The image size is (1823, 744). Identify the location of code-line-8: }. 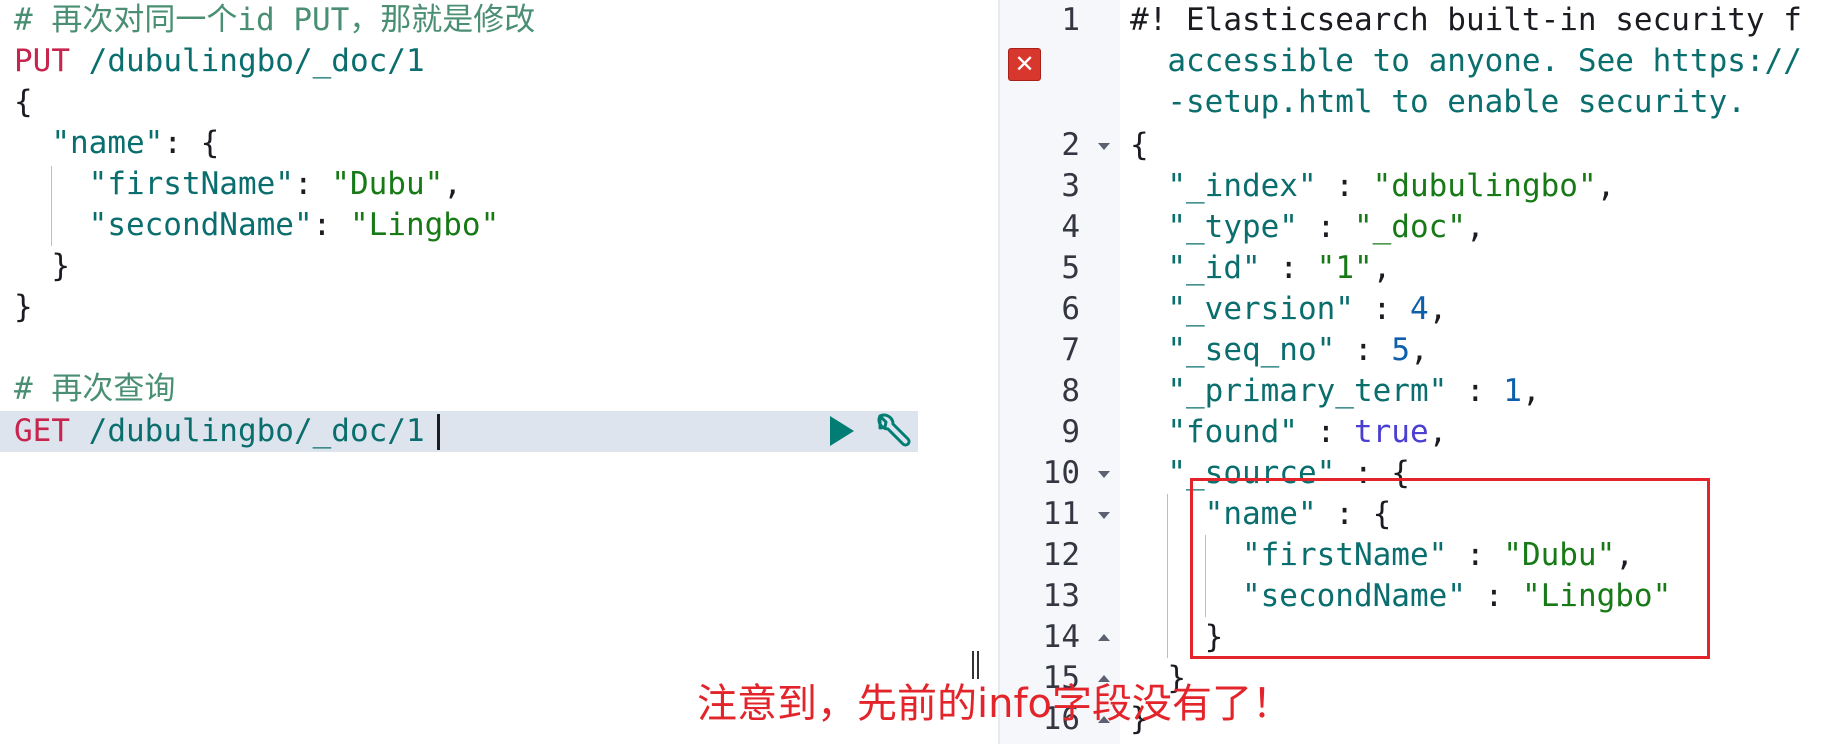
(23, 307).